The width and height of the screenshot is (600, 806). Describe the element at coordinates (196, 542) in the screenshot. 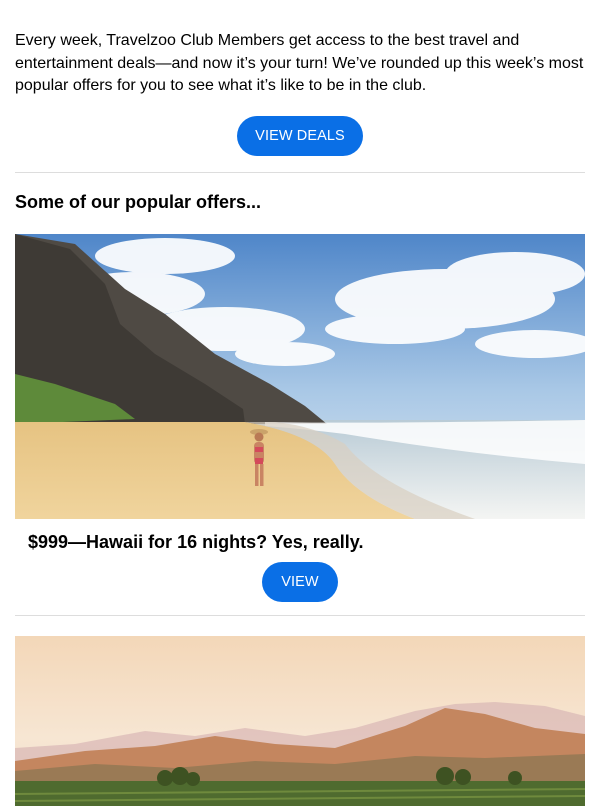

I see `offer-title: $999—Hawaii for 16 nights? Yes, really.` at that location.